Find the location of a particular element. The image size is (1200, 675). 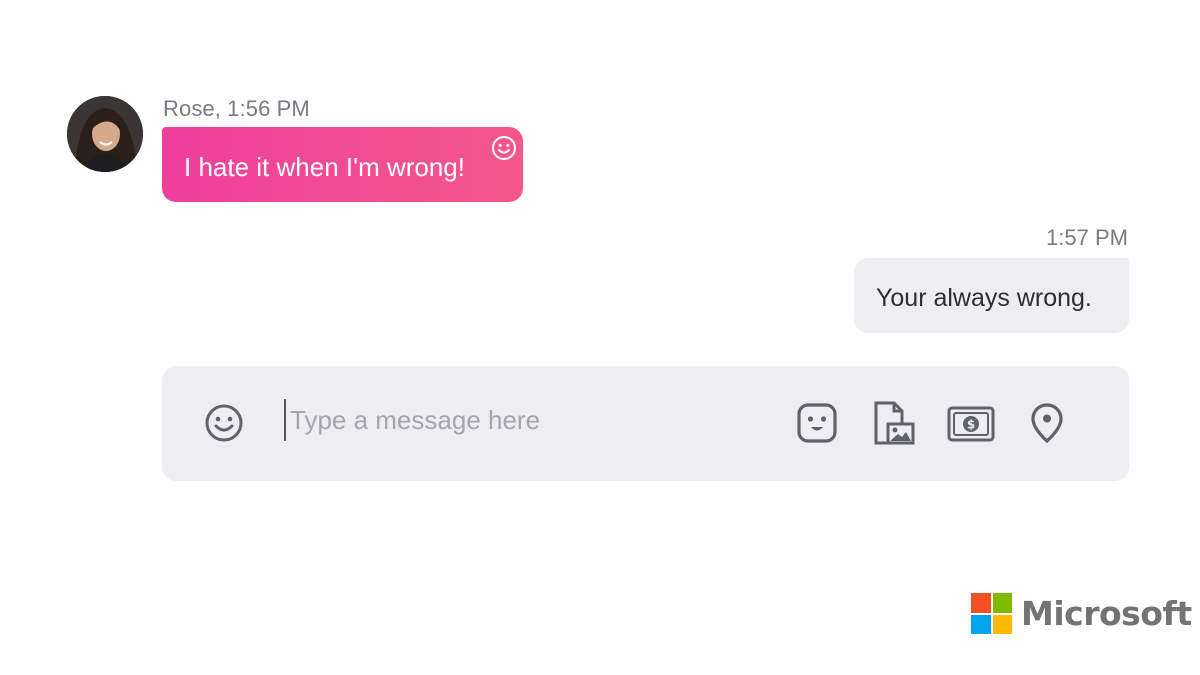

logo-square-green is located at coordinates (1002, 603).